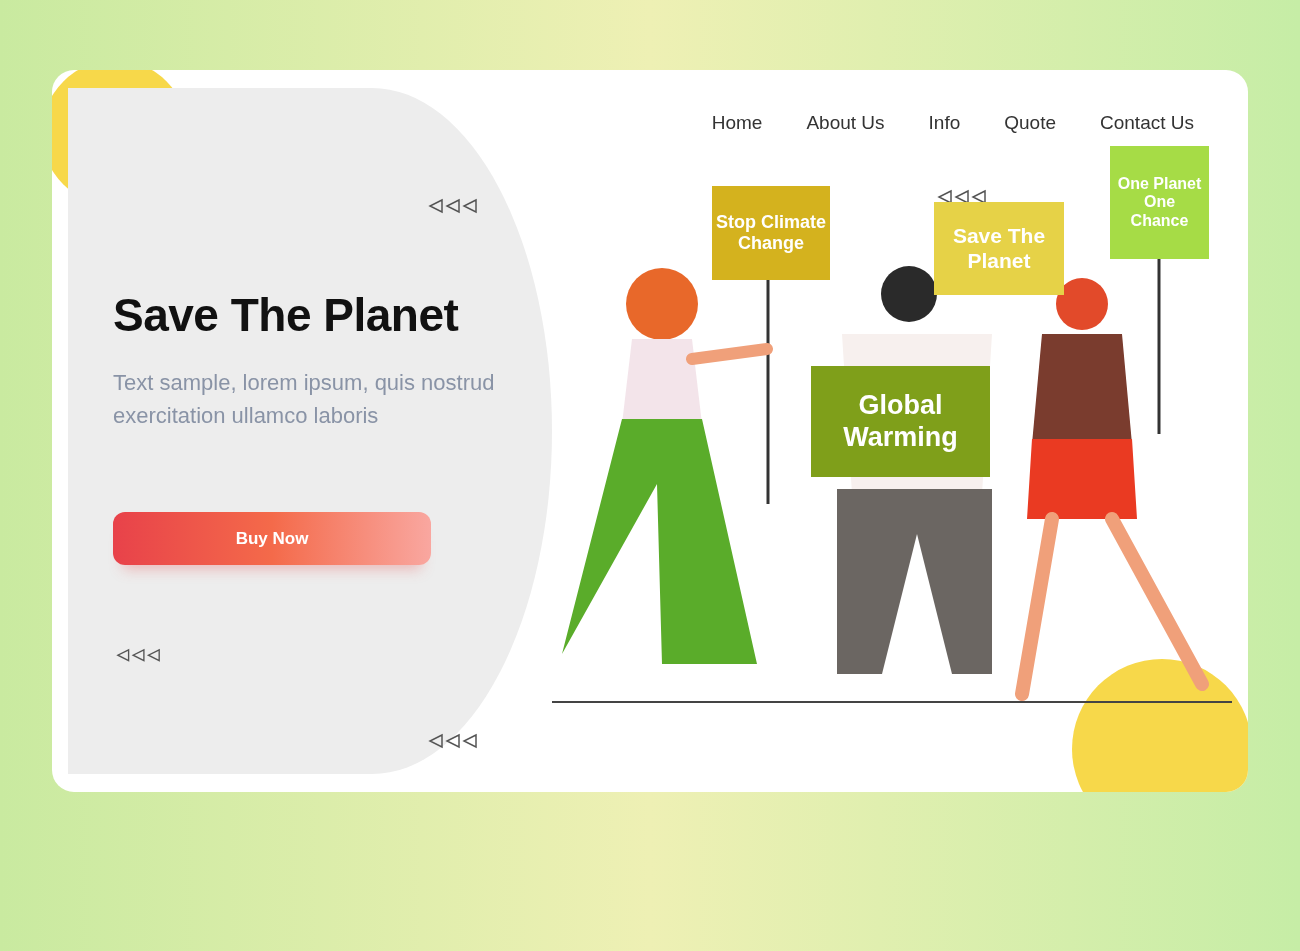  I want to click on nav-link: Contact Us, so click(1147, 123).